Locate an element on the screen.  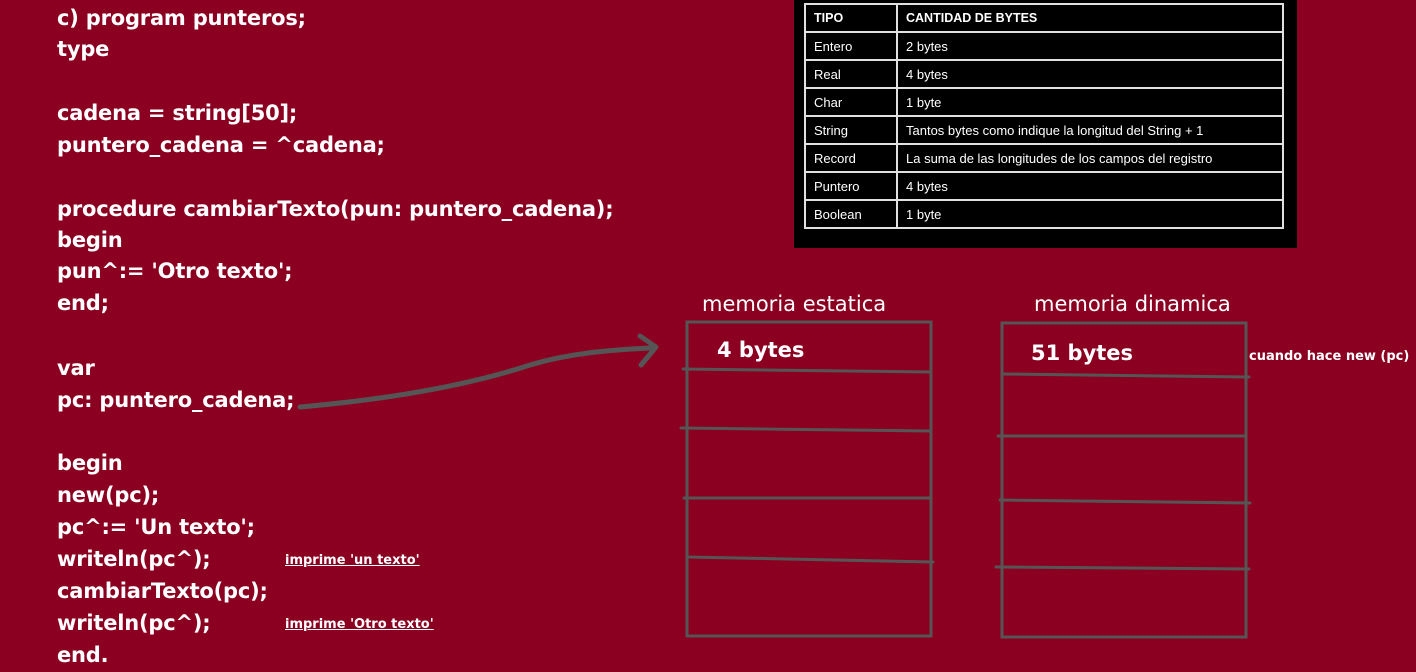
pointer-arrow is located at coordinates (478, 371).